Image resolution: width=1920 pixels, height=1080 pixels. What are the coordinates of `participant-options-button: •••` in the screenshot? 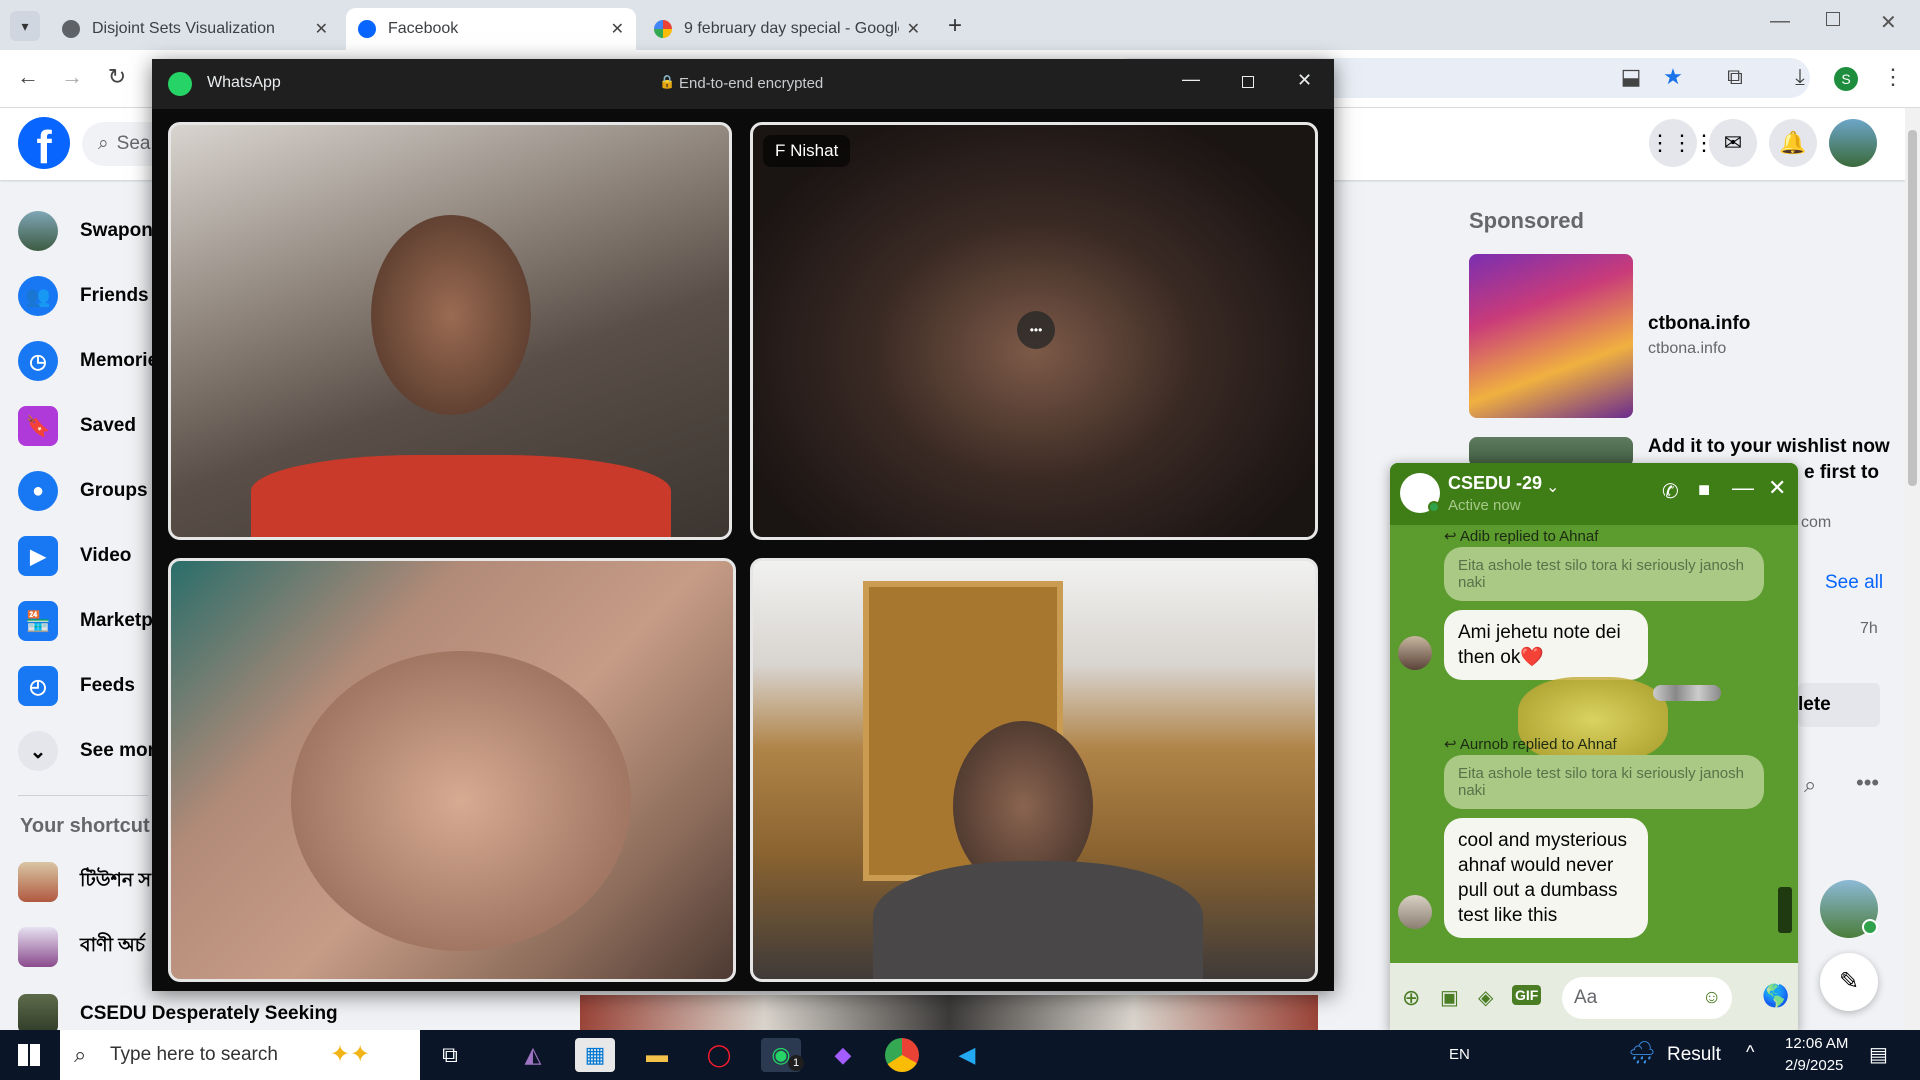 It's located at (1036, 330).